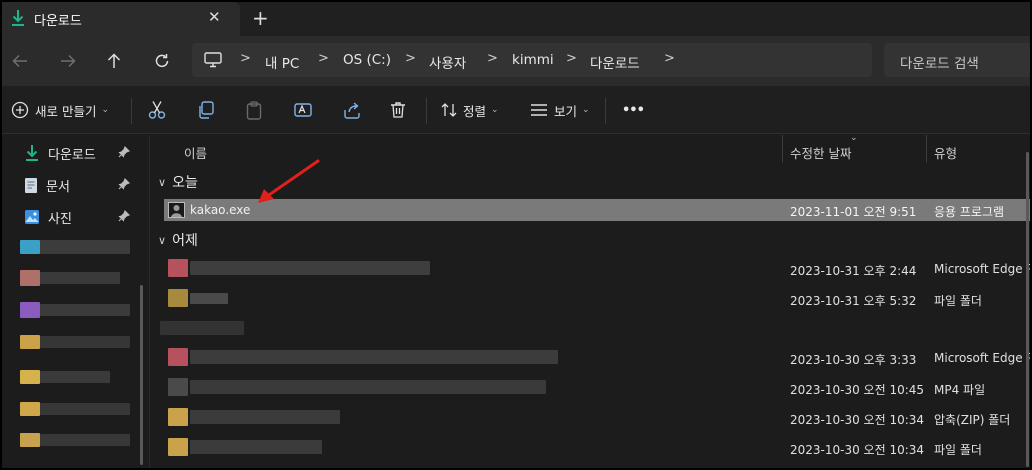 Image resolution: width=1032 pixels, height=470 pixels. I want to click on more-options-button: •••, so click(633, 110).